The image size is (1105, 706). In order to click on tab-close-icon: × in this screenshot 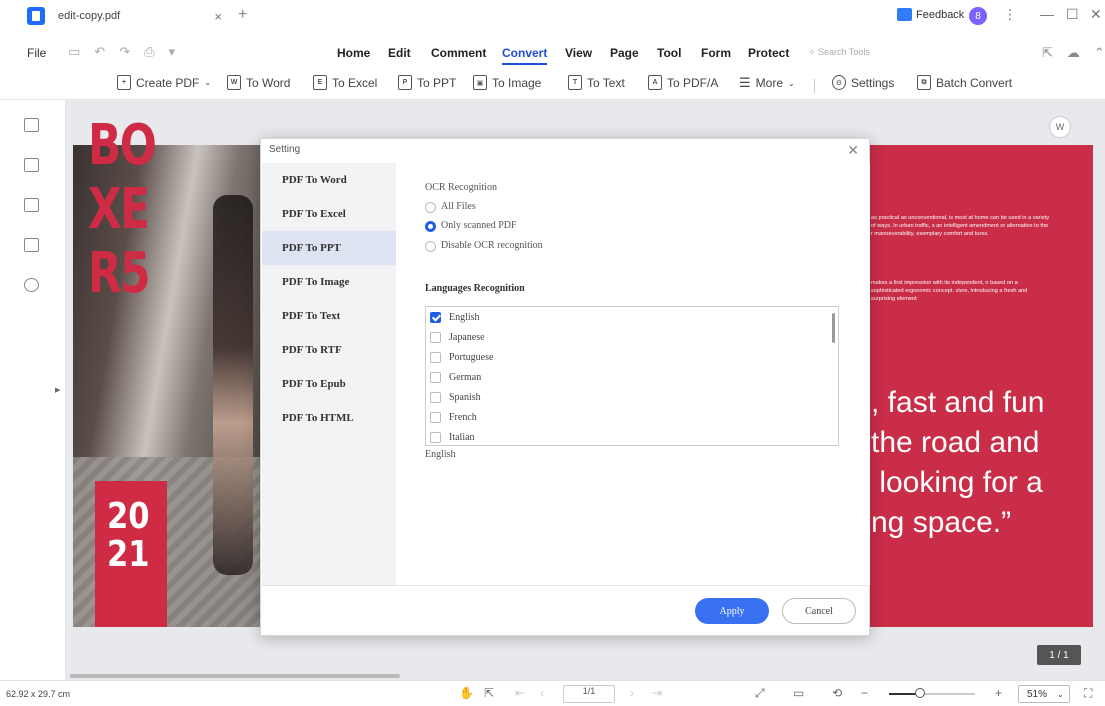, I will do `click(218, 16)`.